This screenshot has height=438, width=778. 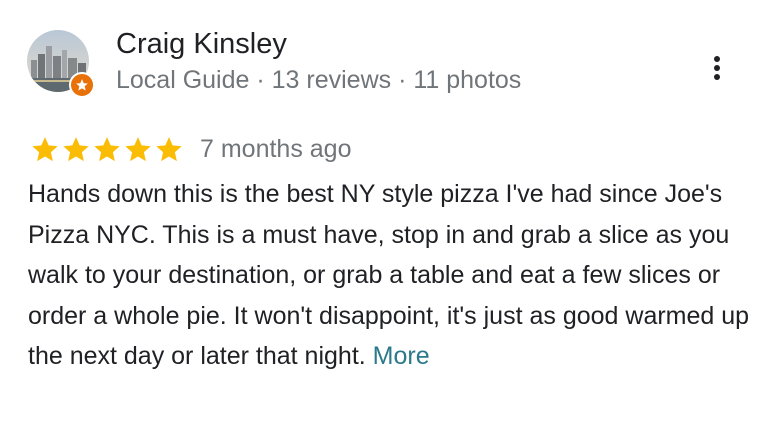 I want to click on review-date: 7 months ago, so click(x=276, y=149).